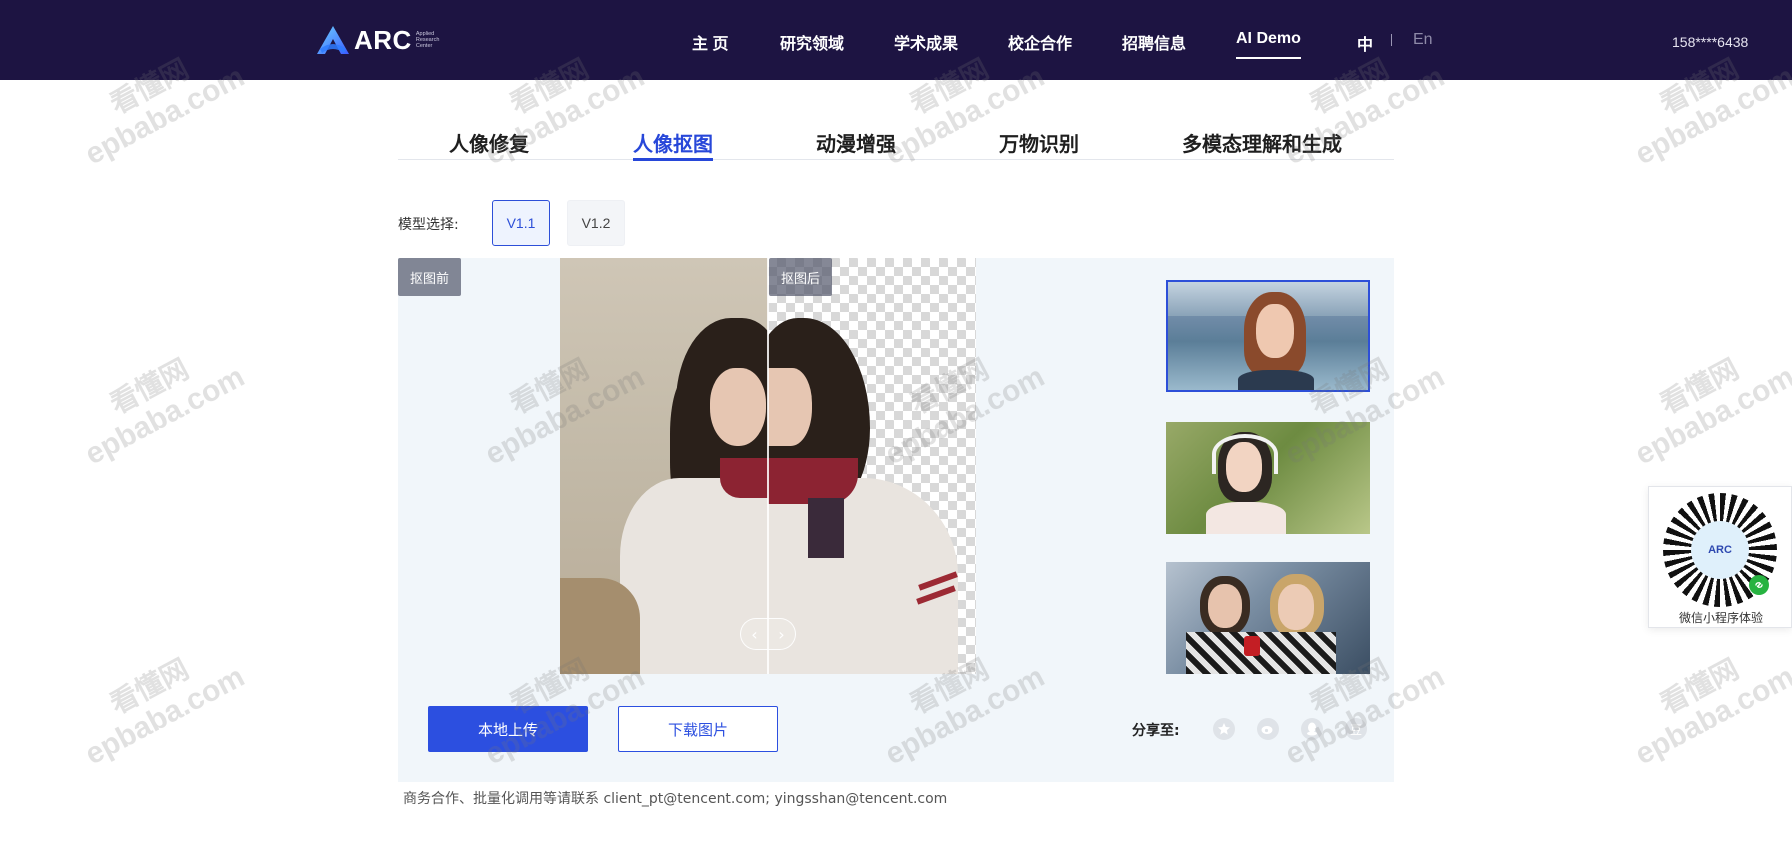 This screenshot has height=852, width=1792. What do you see at coordinates (1365, 43) in the screenshot?
I see `lang-zh-link: 中` at bounding box center [1365, 43].